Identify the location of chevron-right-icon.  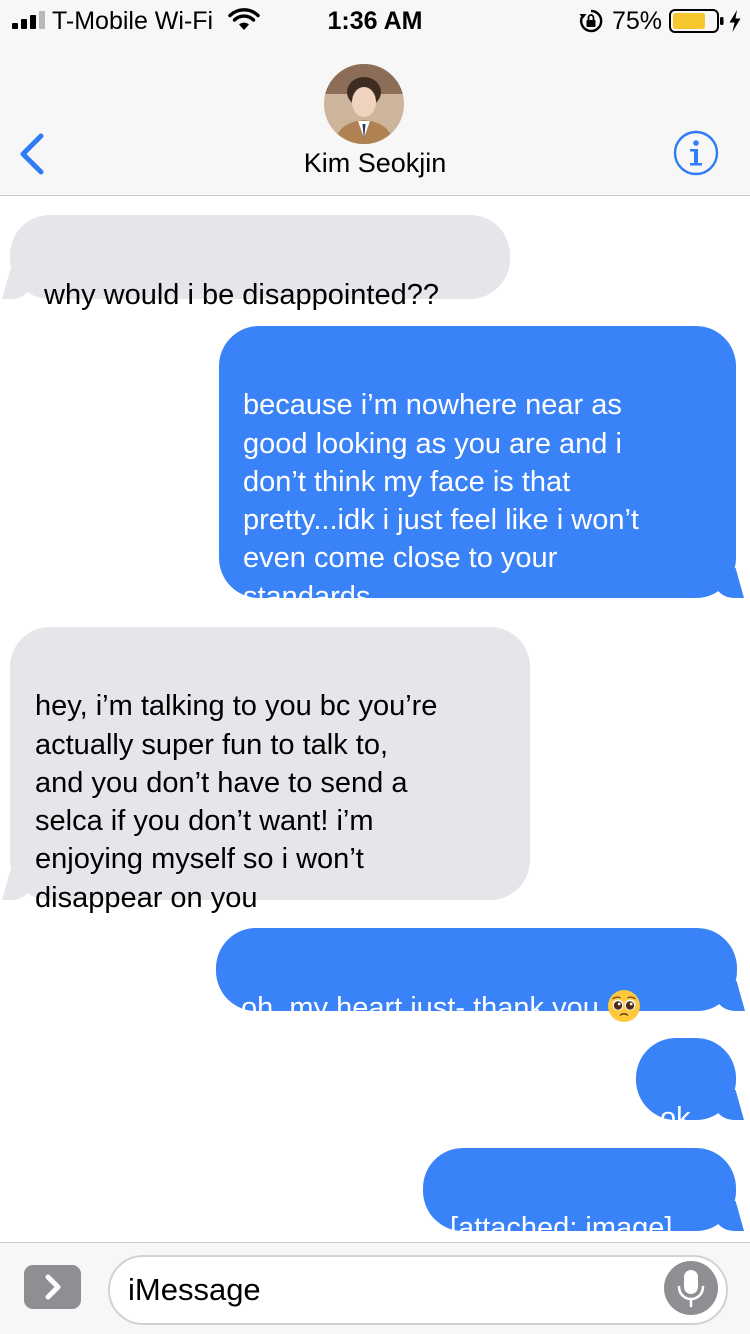
(53, 1287).